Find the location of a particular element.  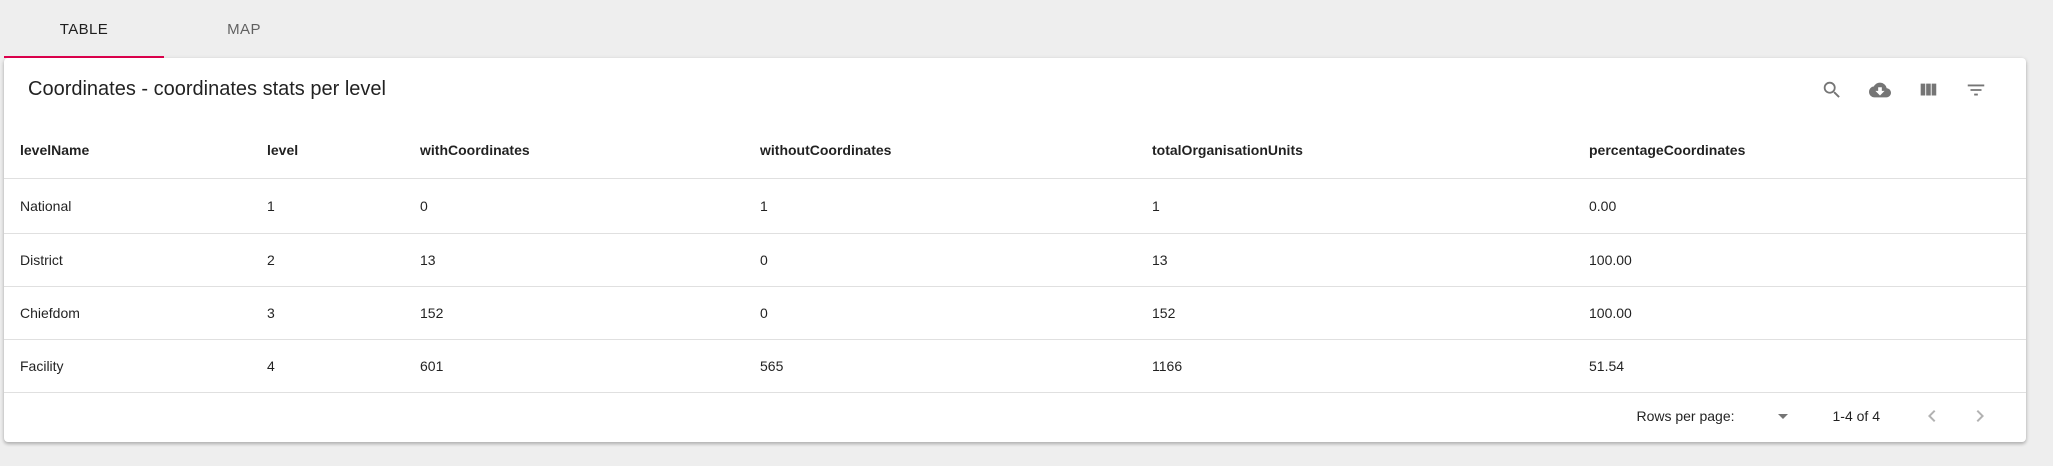

table-cell: 2 is located at coordinates (327, 260).